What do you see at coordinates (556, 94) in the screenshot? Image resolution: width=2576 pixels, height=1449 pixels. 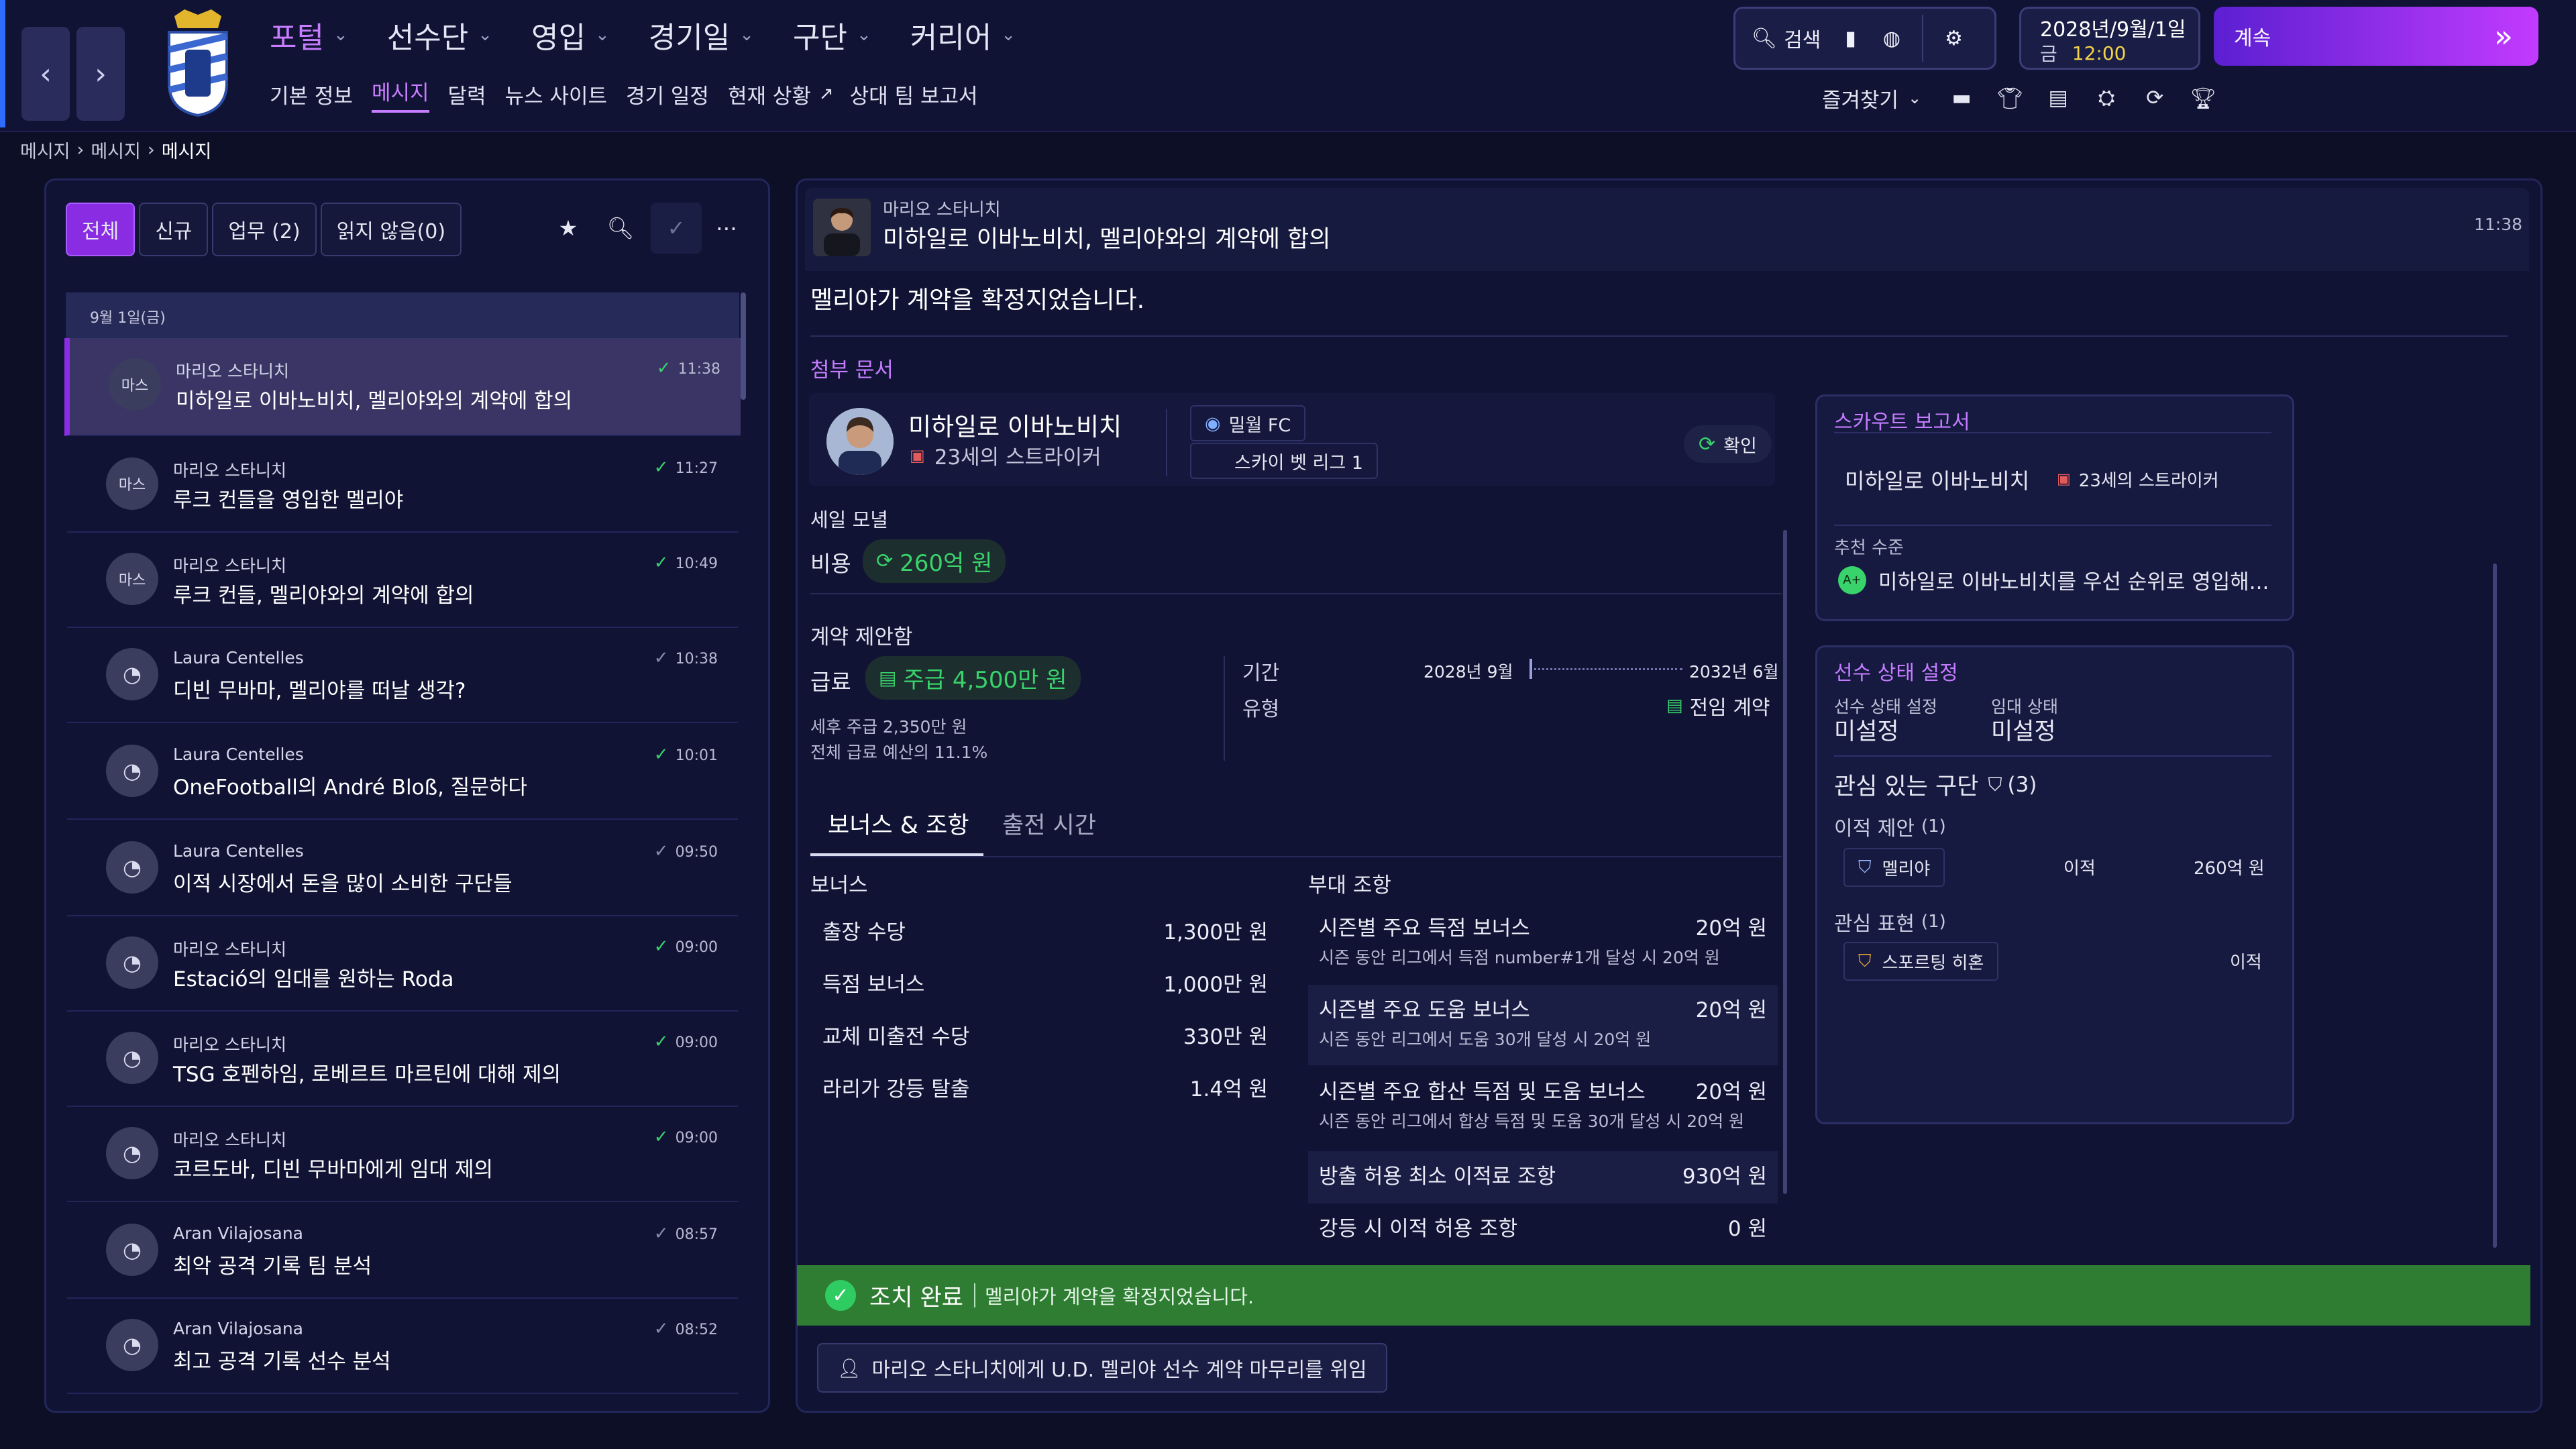 I see `submenu-news: 뉴스 사이트` at bounding box center [556, 94].